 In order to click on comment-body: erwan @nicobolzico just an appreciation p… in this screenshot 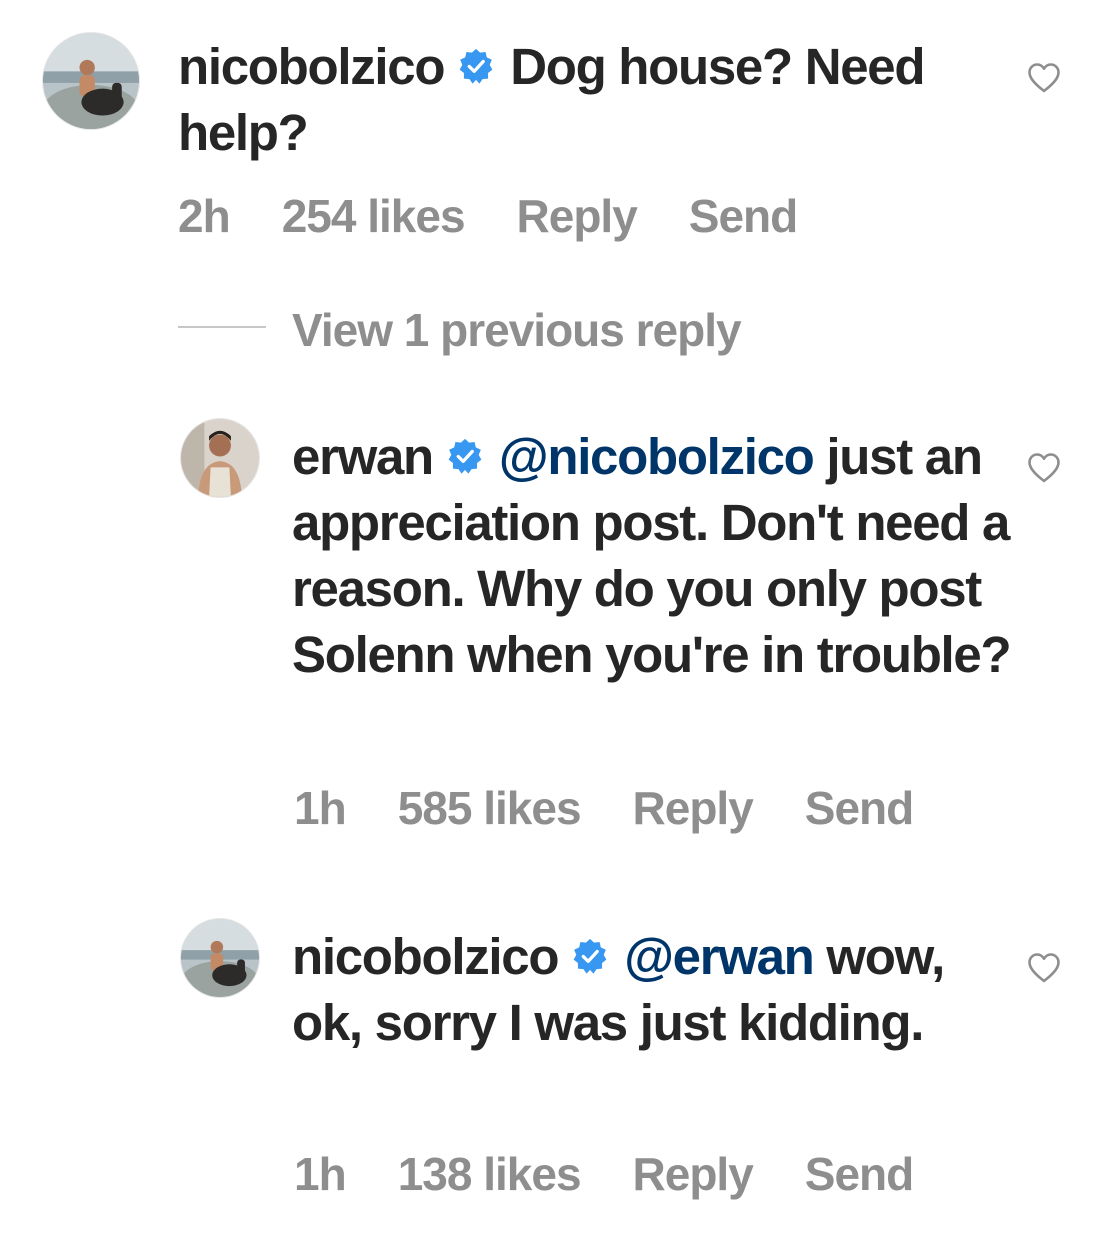, I will do `click(652, 556)`.